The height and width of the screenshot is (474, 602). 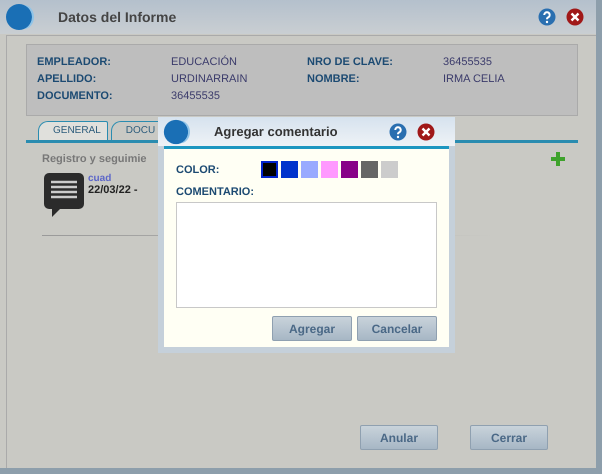 I want to click on dialog-button: Anular, so click(x=399, y=437).